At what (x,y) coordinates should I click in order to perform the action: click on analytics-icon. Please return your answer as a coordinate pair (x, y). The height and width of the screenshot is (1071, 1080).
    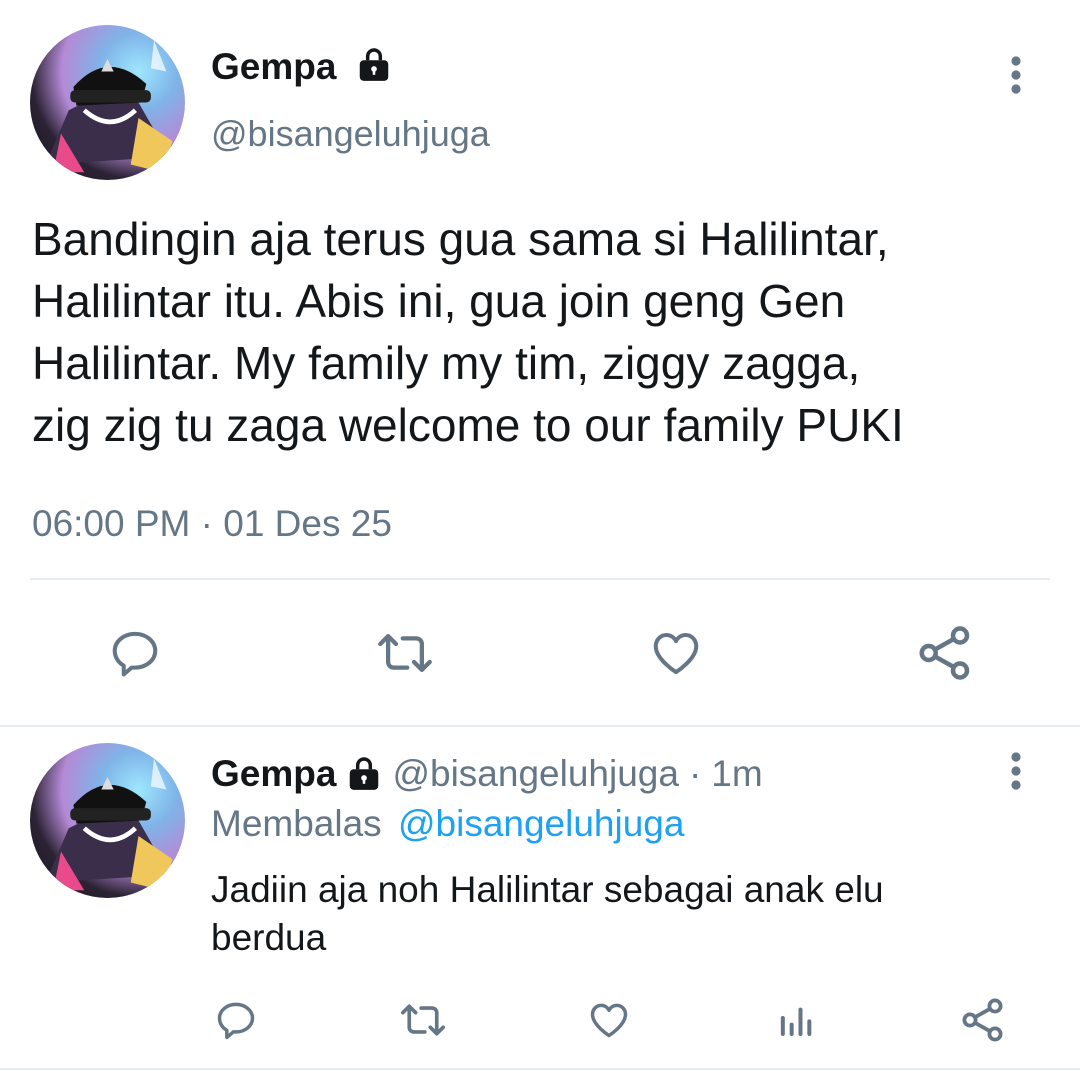
    Looking at the image, I should click on (795, 1021).